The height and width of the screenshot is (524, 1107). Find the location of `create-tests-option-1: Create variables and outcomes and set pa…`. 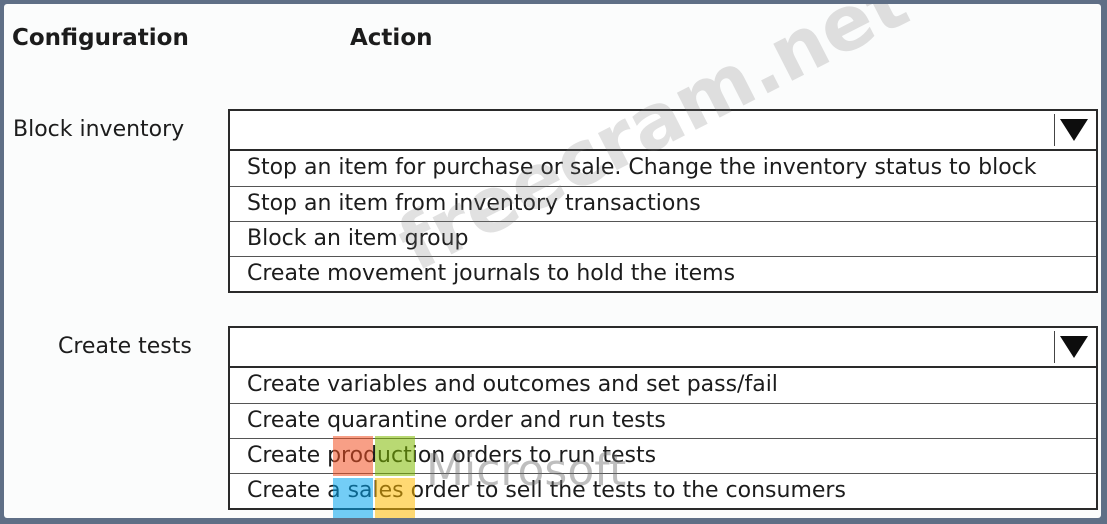

create-tests-option-1: Create variables and outcomes and set pa… is located at coordinates (663, 385).